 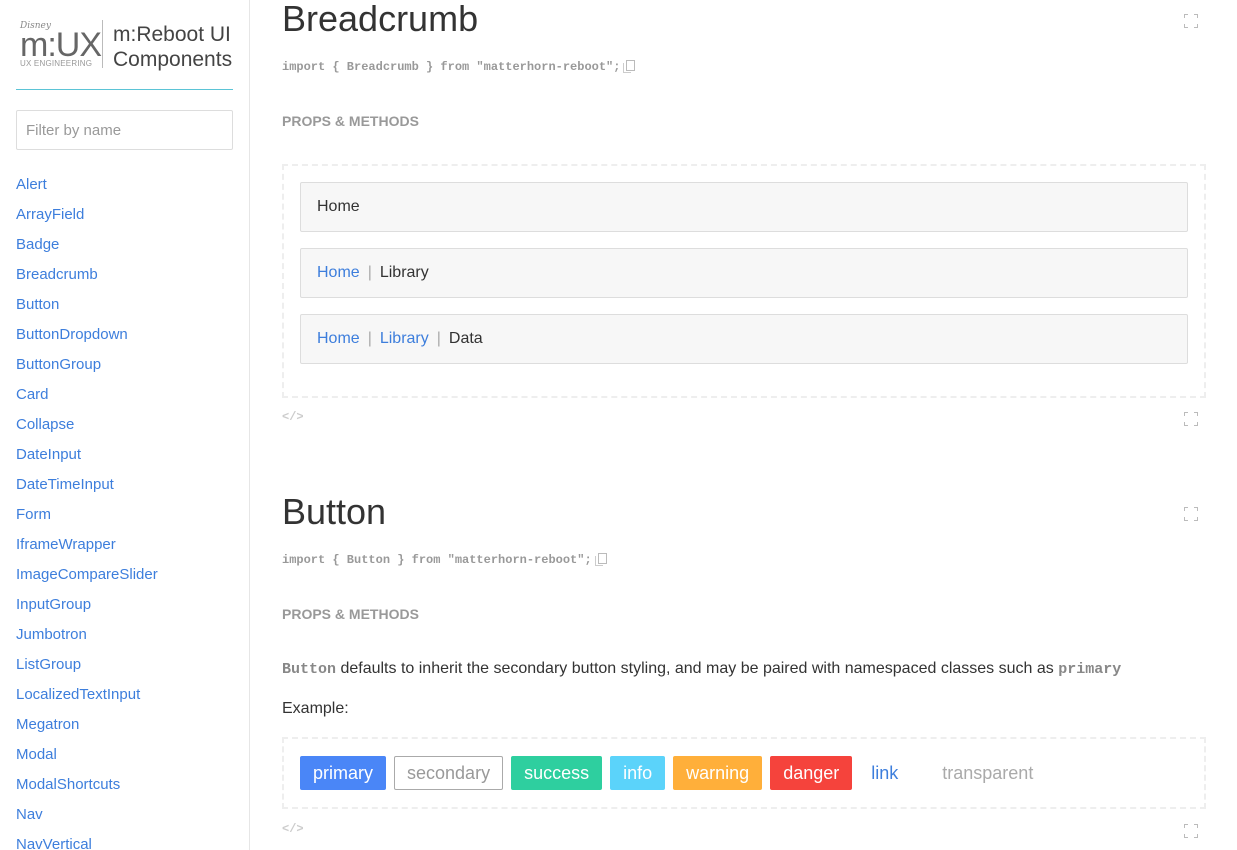 I want to click on nav-item: DateInput, so click(x=87, y=460).